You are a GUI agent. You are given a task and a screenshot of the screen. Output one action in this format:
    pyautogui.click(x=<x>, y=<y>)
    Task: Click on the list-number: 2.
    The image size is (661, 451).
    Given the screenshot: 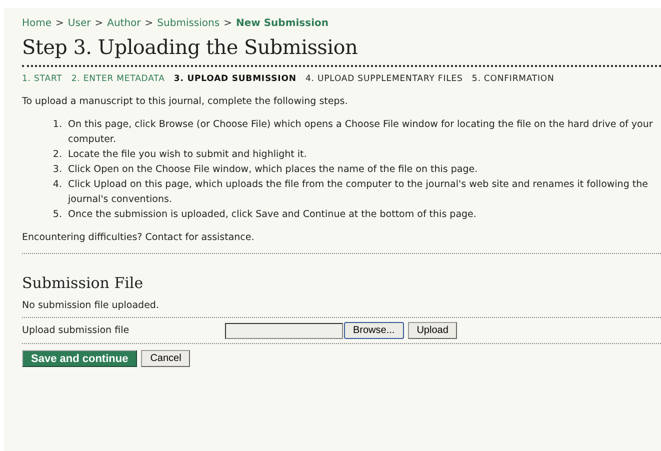 What is the action you would take?
    pyautogui.click(x=57, y=155)
    